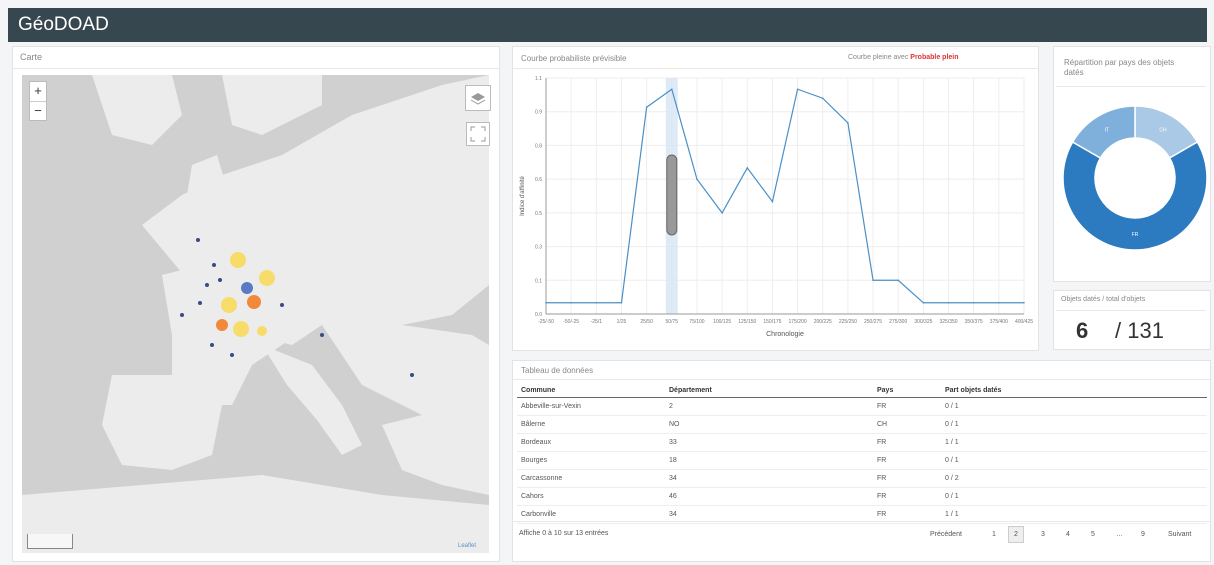 This screenshot has height=565, width=1214. I want to click on x-tick-label: 200/225, so click(823, 322).